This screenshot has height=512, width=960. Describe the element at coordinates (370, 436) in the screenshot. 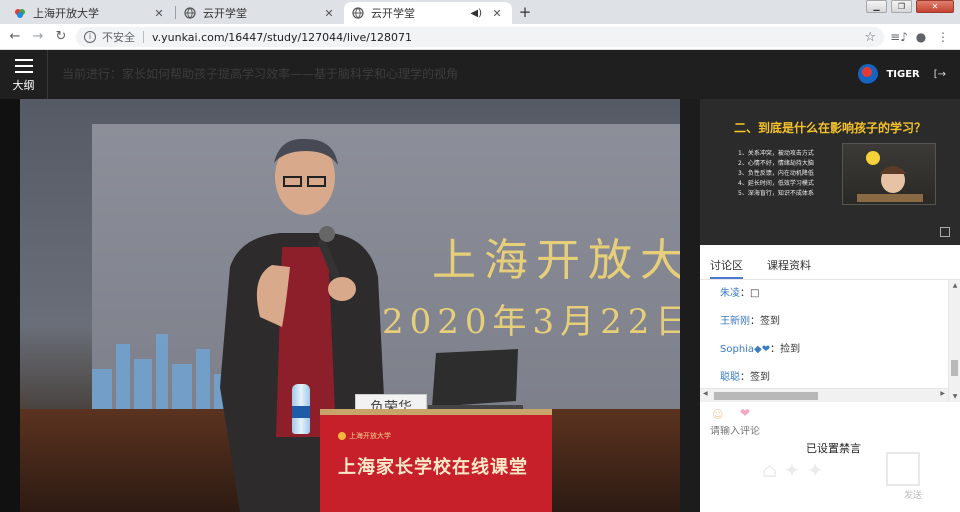

I see `podium-logo-text: 上海开放大学` at that location.